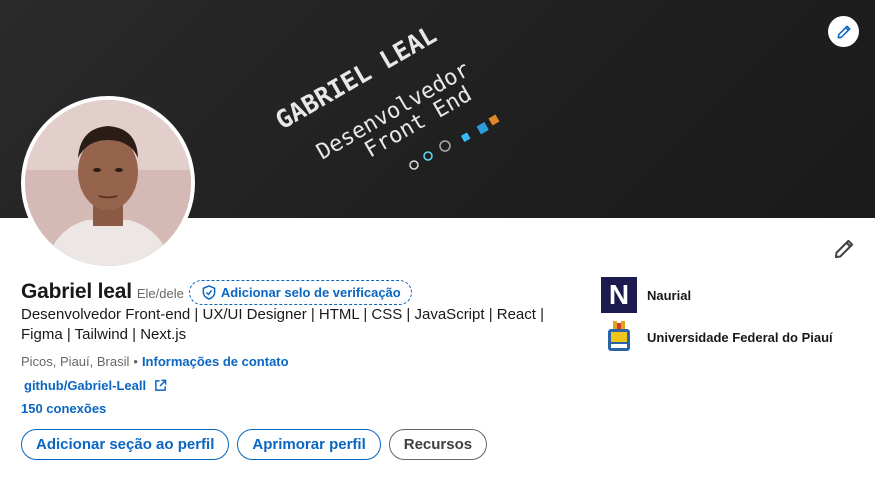 The image size is (875, 480). I want to click on avatar-photo, so click(108, 183).